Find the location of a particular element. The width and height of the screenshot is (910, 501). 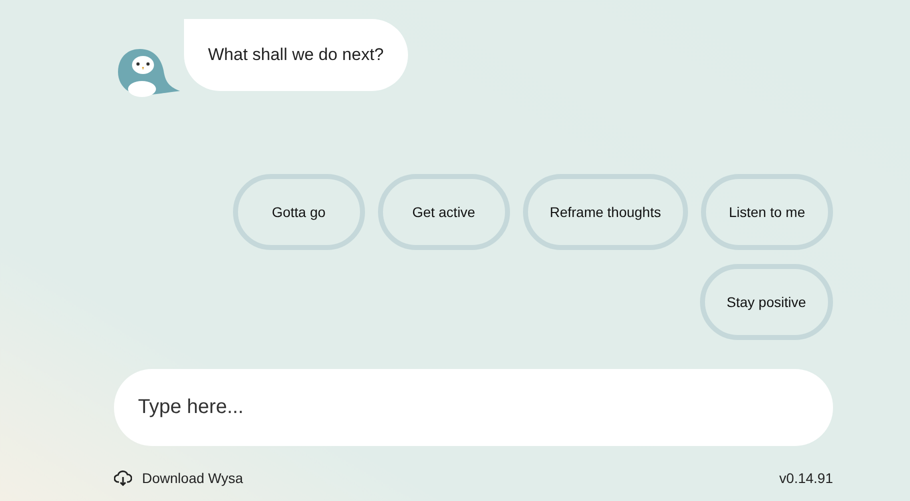

cloud-download-icon is located at coordinates (123, 478).